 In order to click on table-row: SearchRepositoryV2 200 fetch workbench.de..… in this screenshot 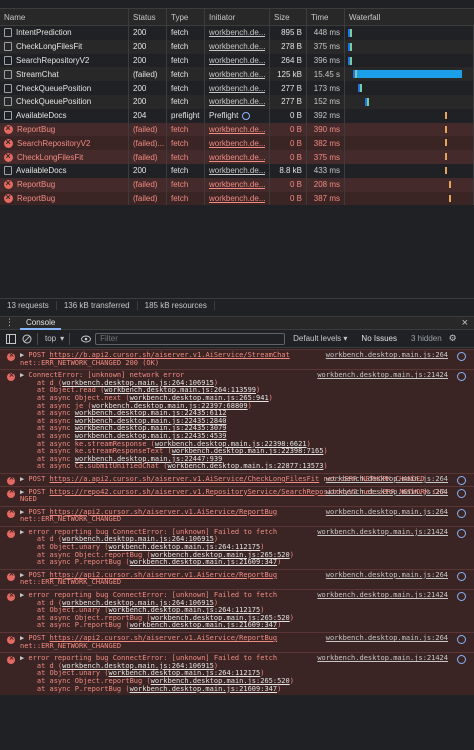, I will do `click(237, 60)`.